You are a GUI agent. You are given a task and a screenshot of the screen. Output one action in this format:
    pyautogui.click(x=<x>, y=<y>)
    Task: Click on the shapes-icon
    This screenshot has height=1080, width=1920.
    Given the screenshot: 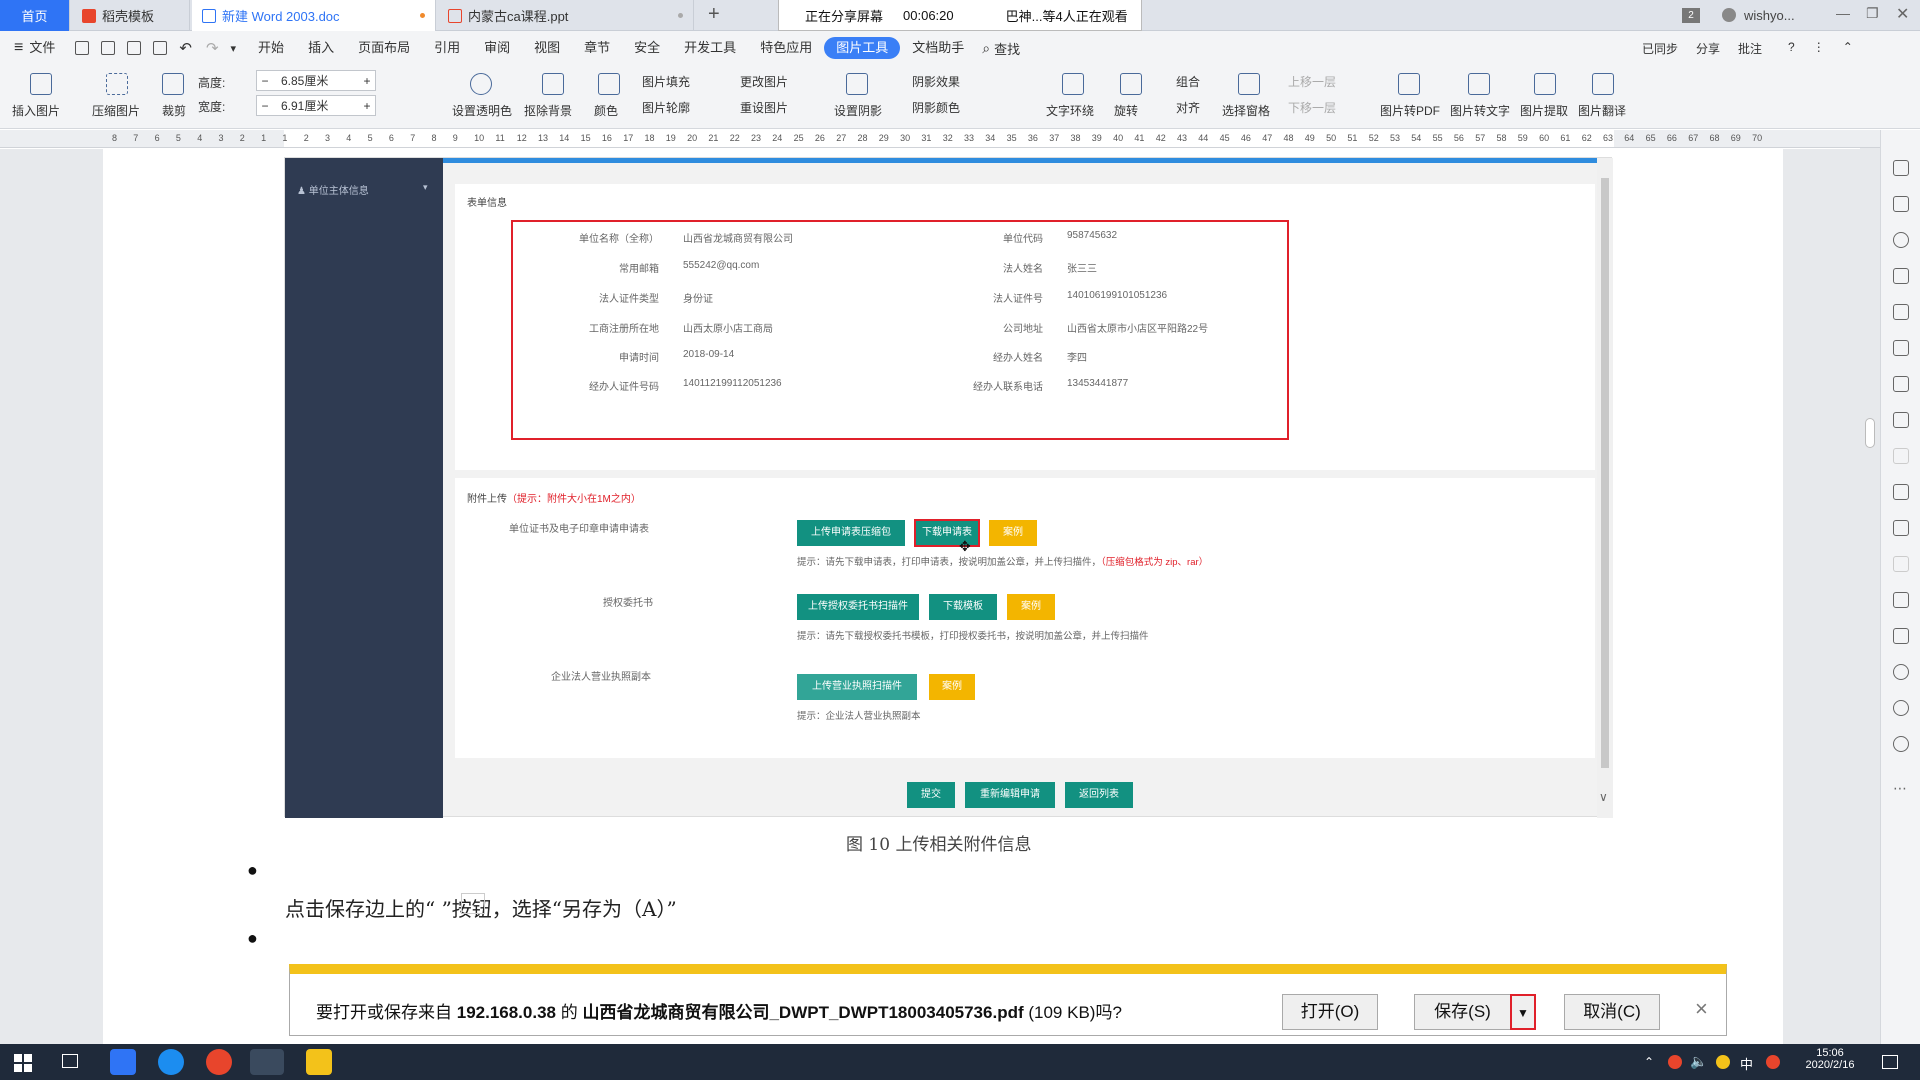 What is the action you would take?
    pyautogui.click(x=1901, y=276)
    